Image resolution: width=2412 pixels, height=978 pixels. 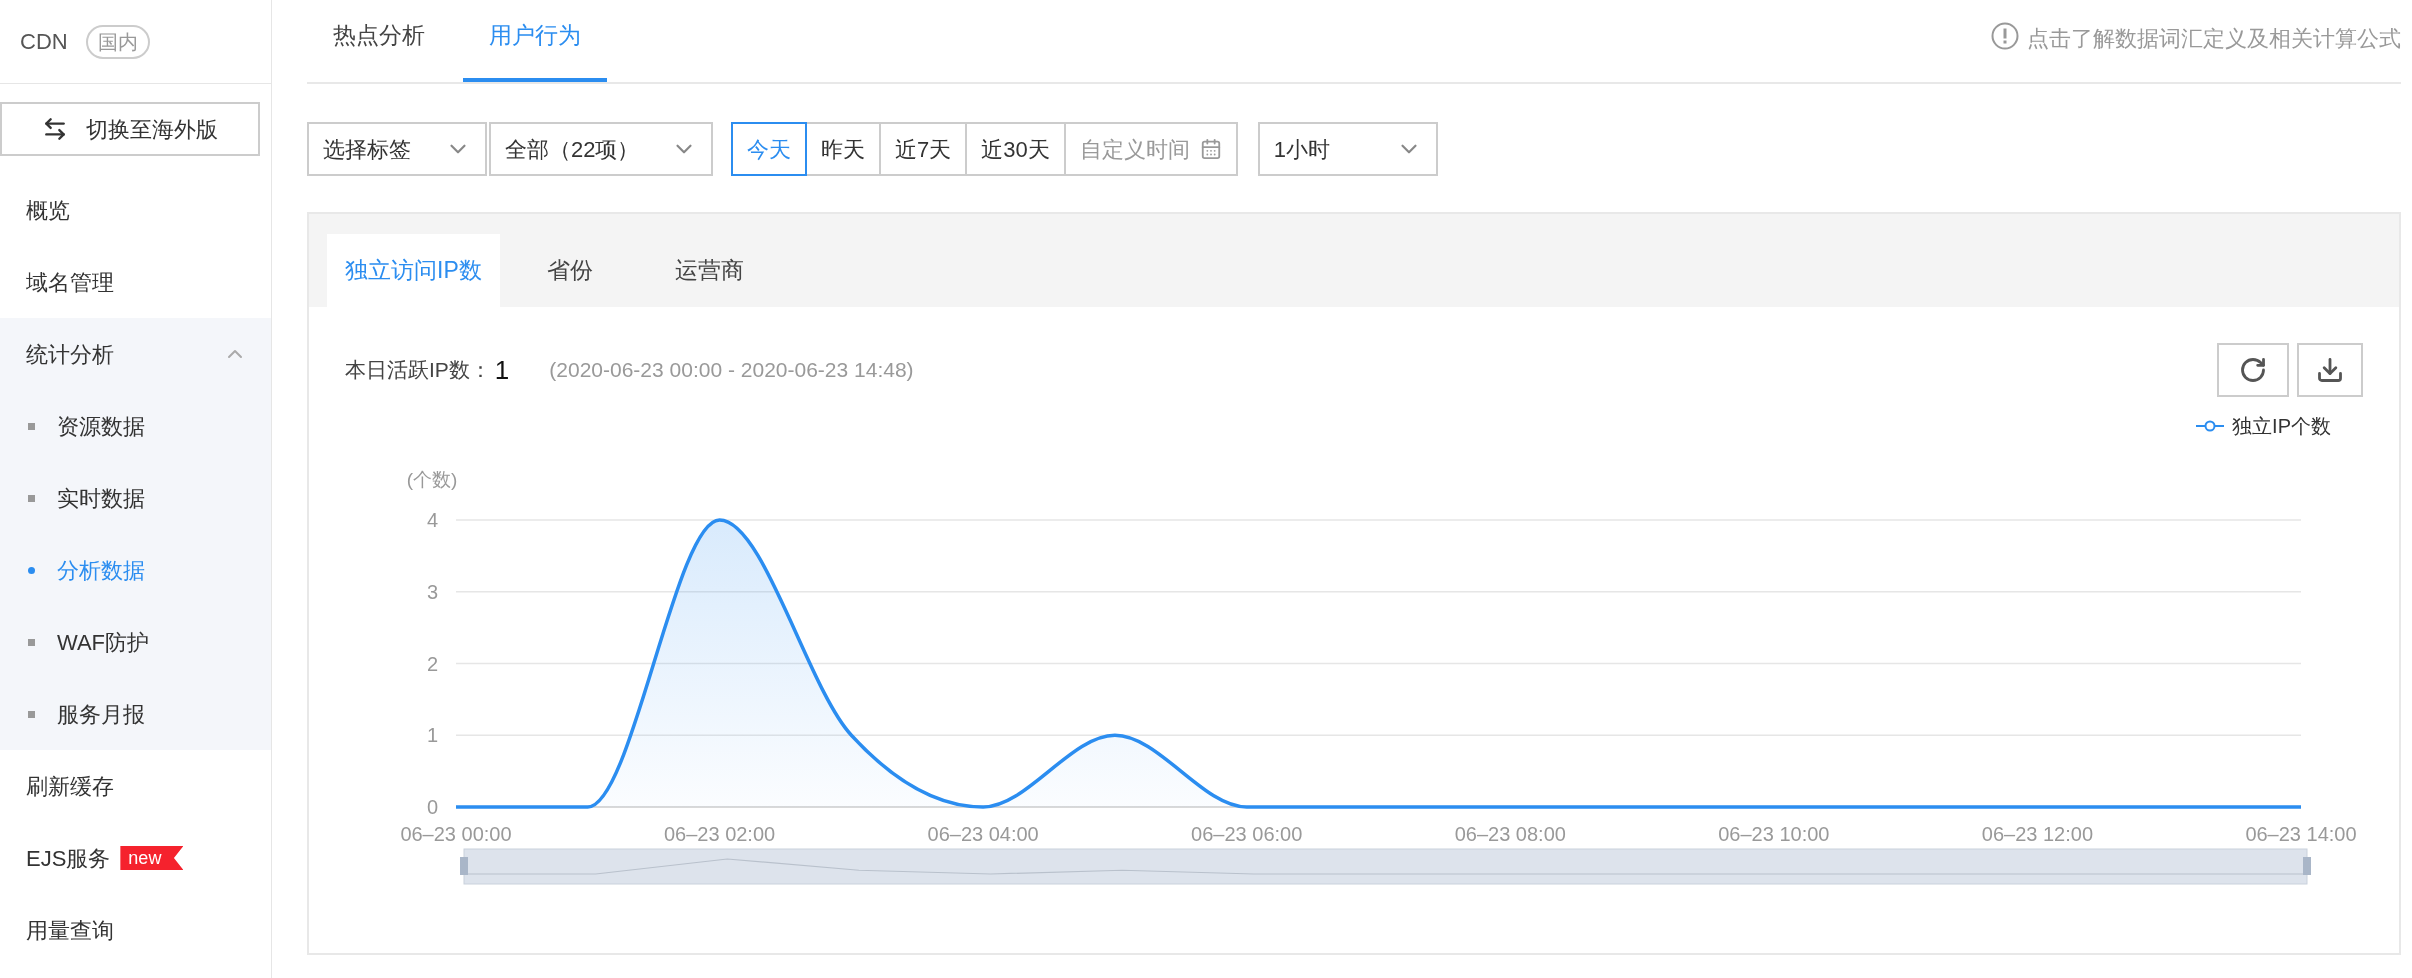 What do you see at coordinates (2301, 834) in the screenshot?
I see `x-tick-label: 06–23 14:00` at bounding box center [2301, 834].